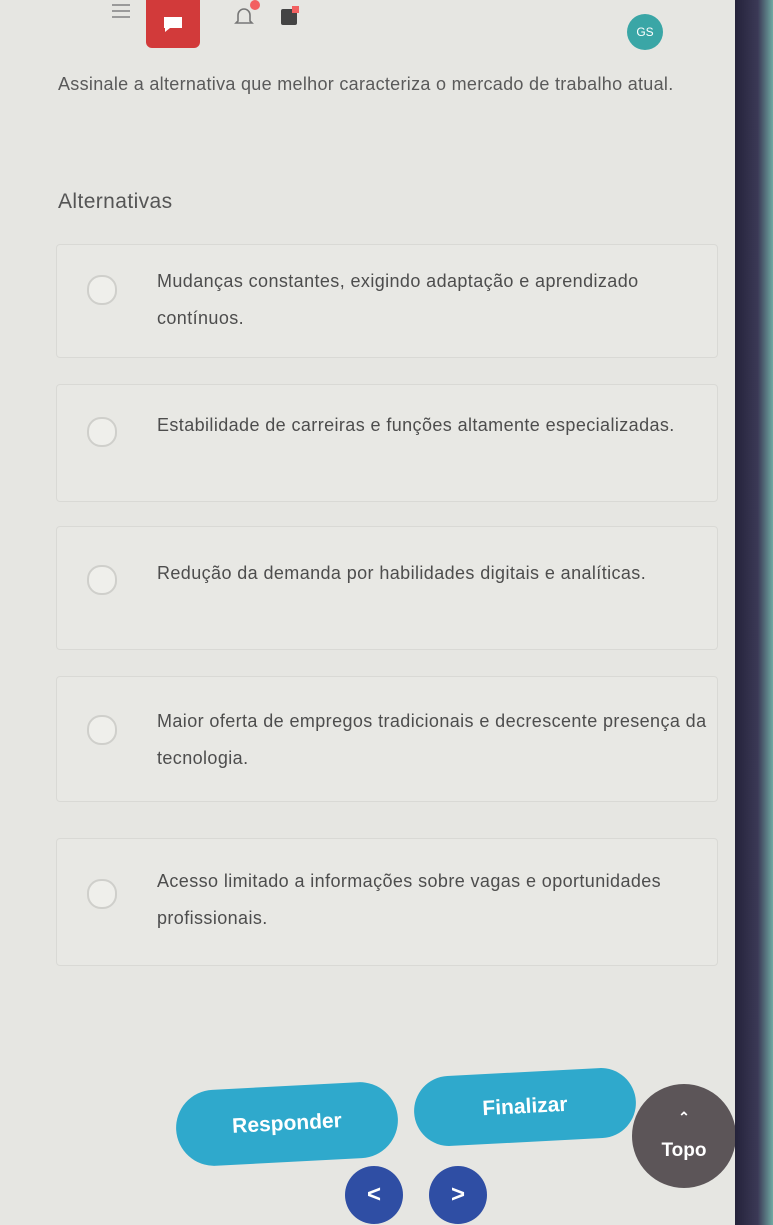 This screenshot has width=773, height=1225. Describe the element at coordinates (684, 1150) in the screenshot. I see `topo-label: Topo` at that location.